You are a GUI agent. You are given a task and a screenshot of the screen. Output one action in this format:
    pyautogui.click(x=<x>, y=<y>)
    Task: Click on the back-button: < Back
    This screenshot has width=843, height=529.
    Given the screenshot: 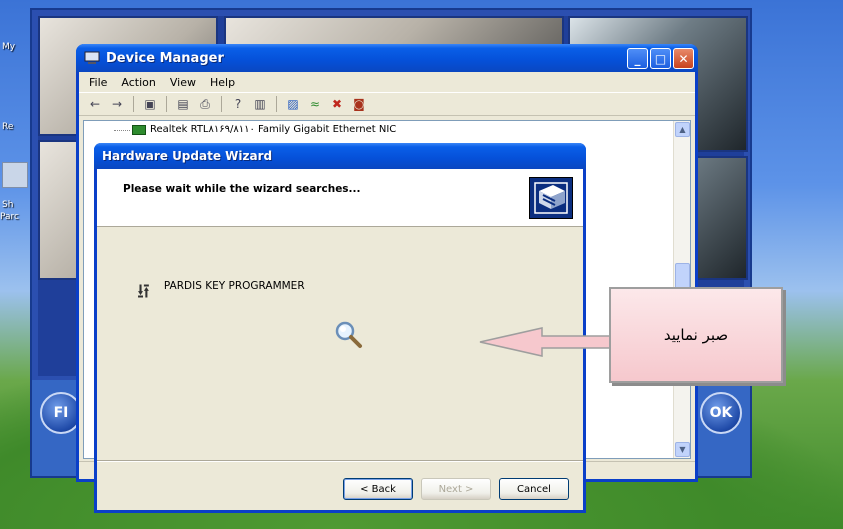 What is the action you would take?
    pyautogui.click(x=378, y=489)
    